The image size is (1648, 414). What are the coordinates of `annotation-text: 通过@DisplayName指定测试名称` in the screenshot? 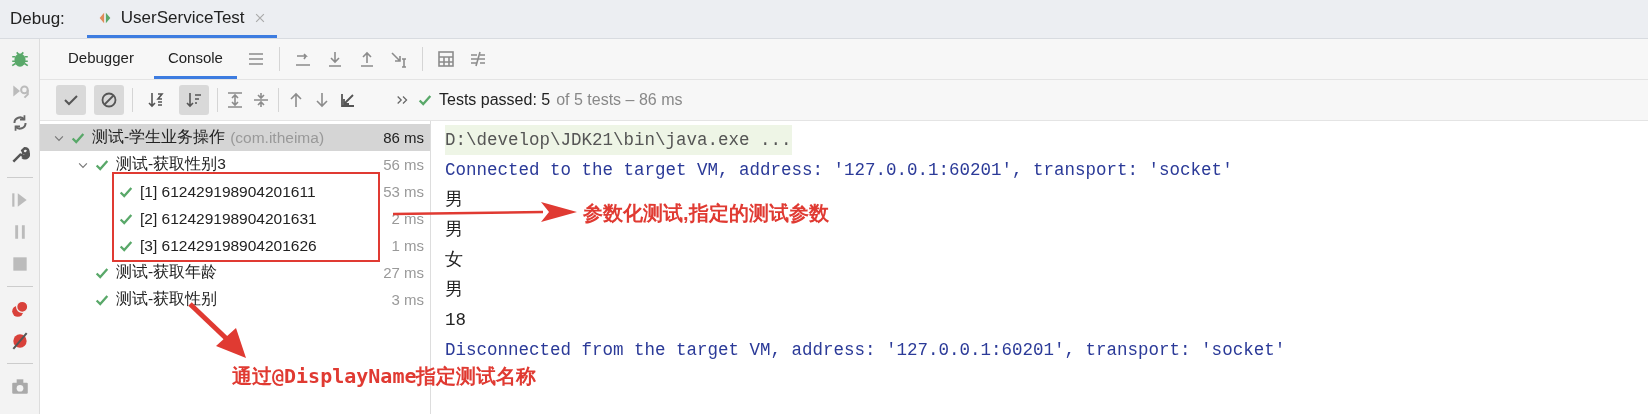 It's located at (384, 376).